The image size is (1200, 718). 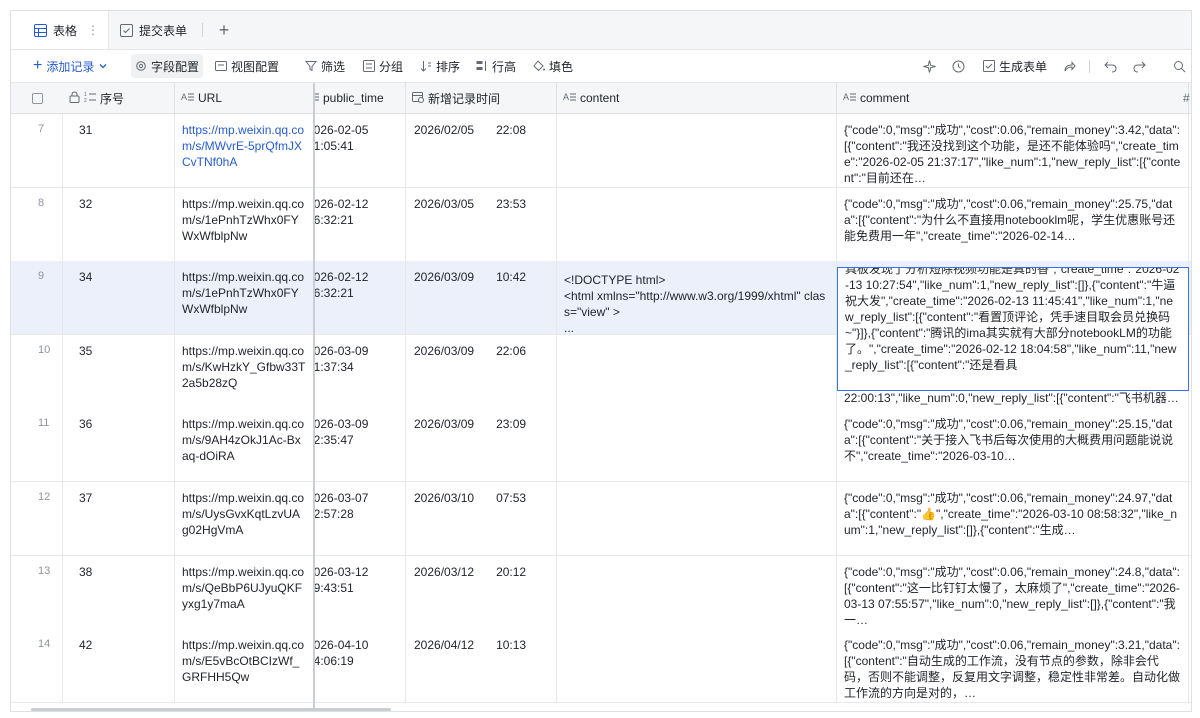 I want to click on filter-icon, so click(x=311, y=66).